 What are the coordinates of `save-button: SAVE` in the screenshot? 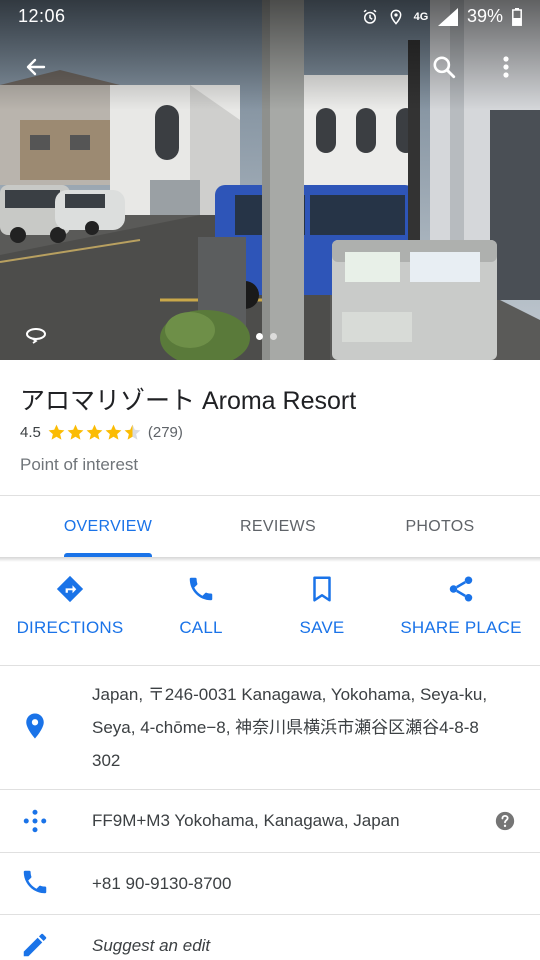 It's located at (322, 614).